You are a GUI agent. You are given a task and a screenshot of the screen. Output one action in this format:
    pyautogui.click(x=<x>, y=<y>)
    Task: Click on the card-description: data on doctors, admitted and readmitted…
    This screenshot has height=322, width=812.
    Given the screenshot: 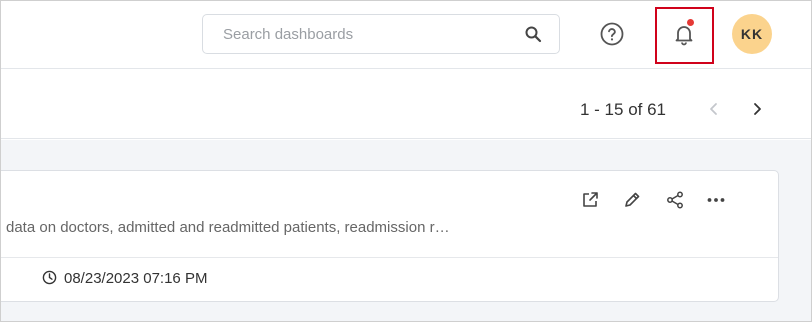 What is the action you would take?
    pyautogui.click(x=228, y=227)
    